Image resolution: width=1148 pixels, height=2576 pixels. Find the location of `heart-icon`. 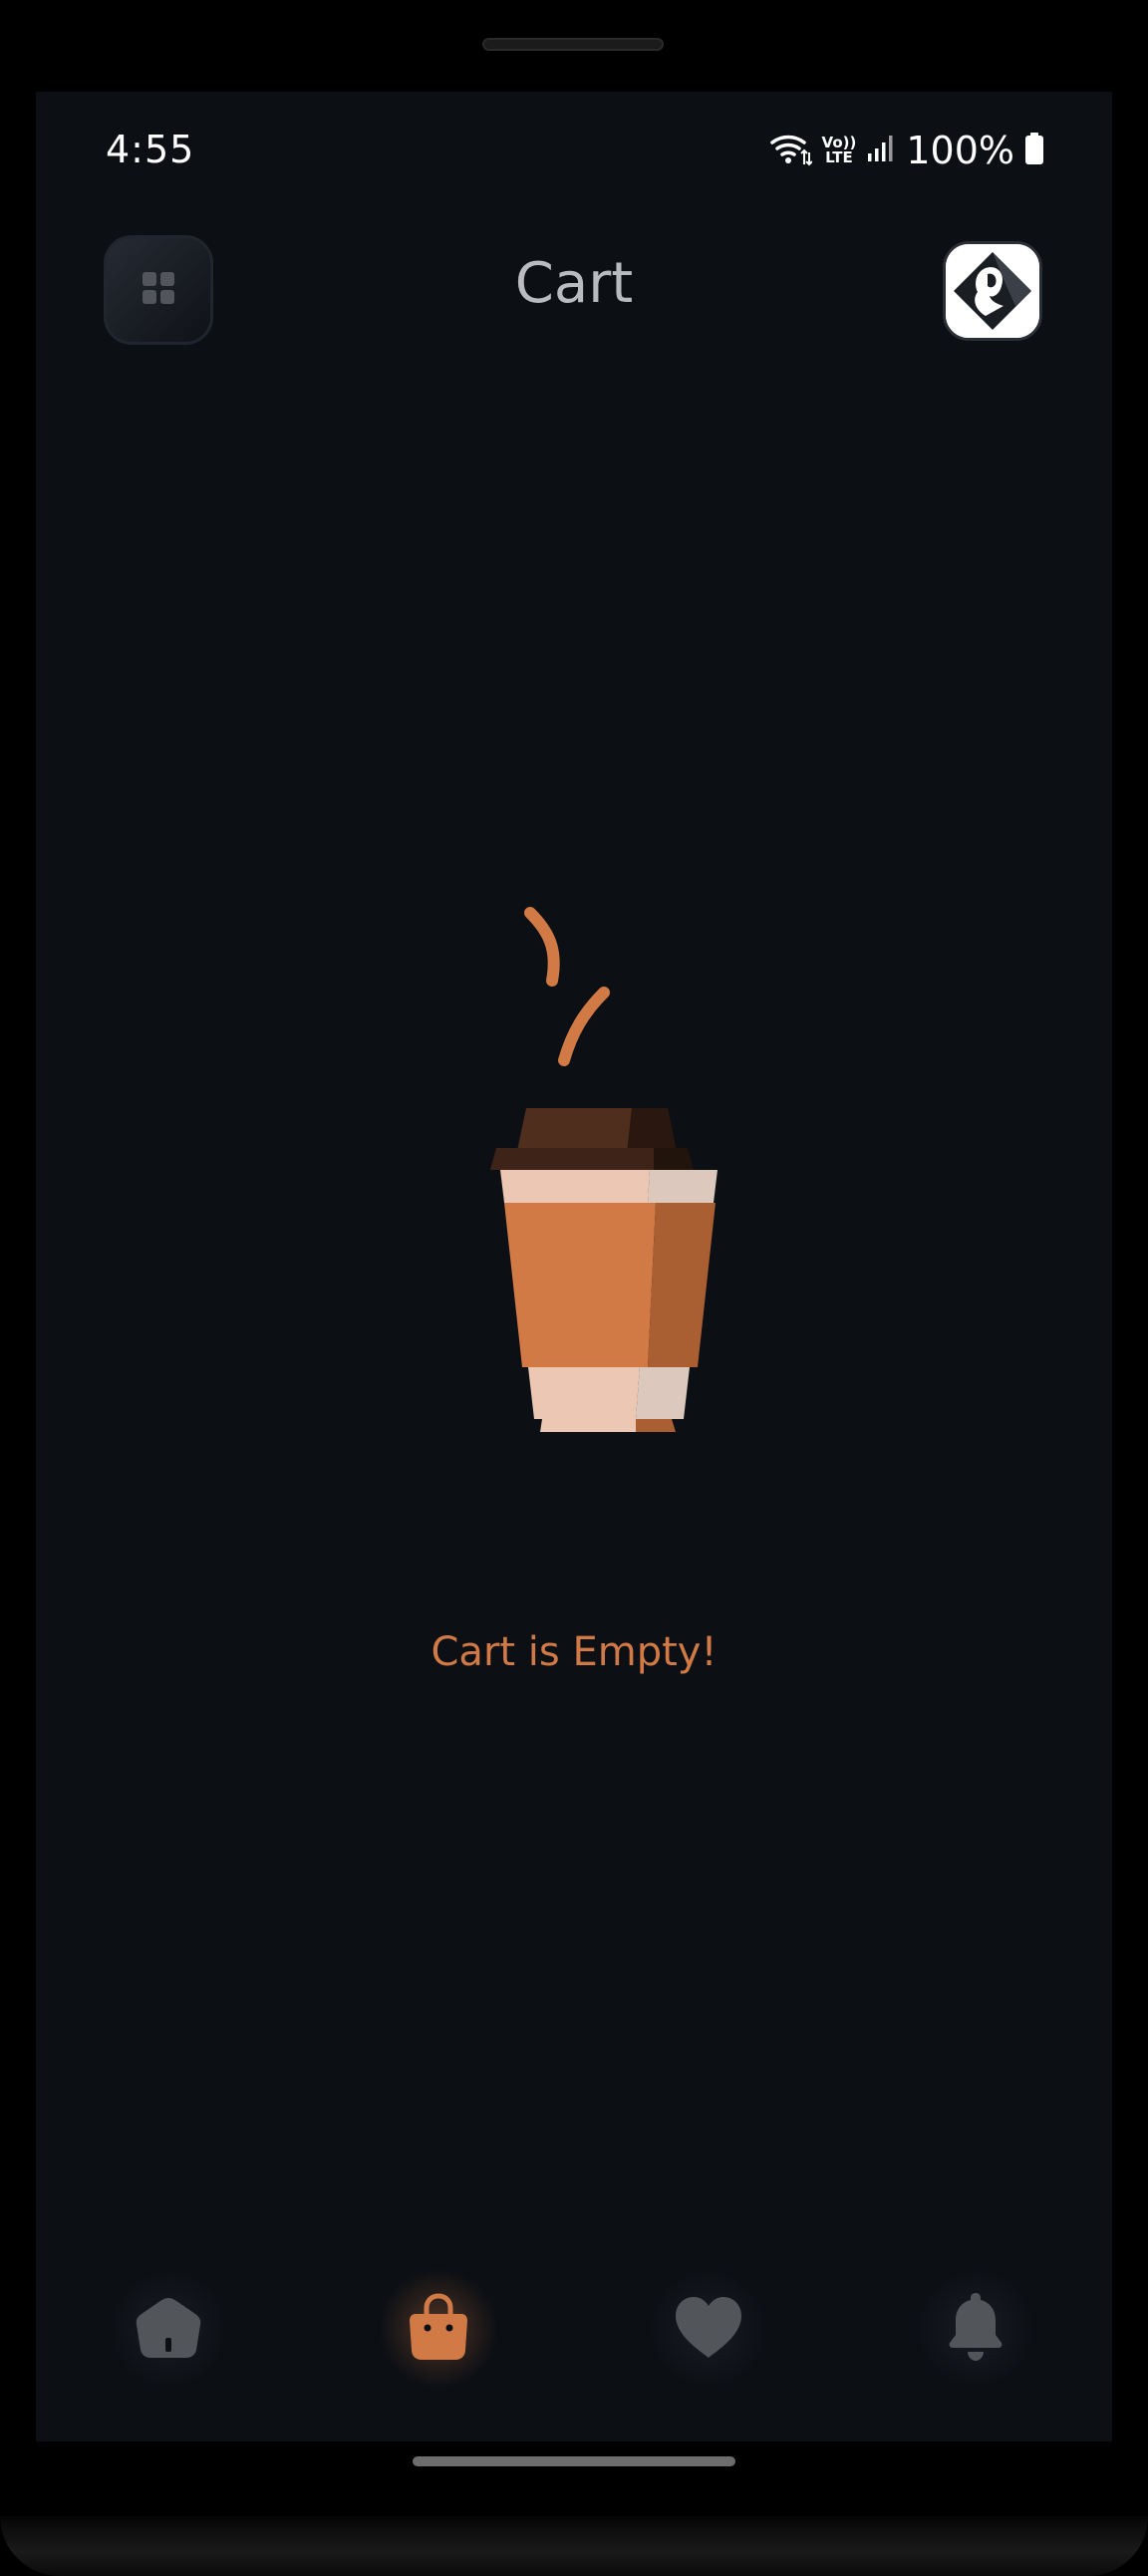

heart-icon is located at coordinates (708, 2329).